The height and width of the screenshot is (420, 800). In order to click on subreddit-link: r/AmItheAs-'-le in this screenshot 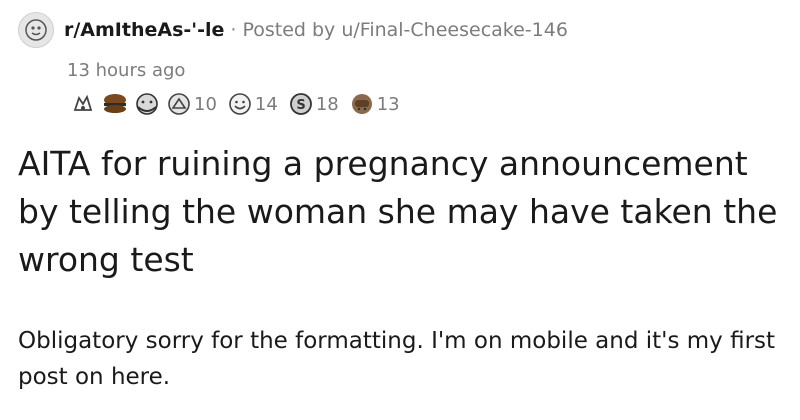, I will do `click(144, 30)`.